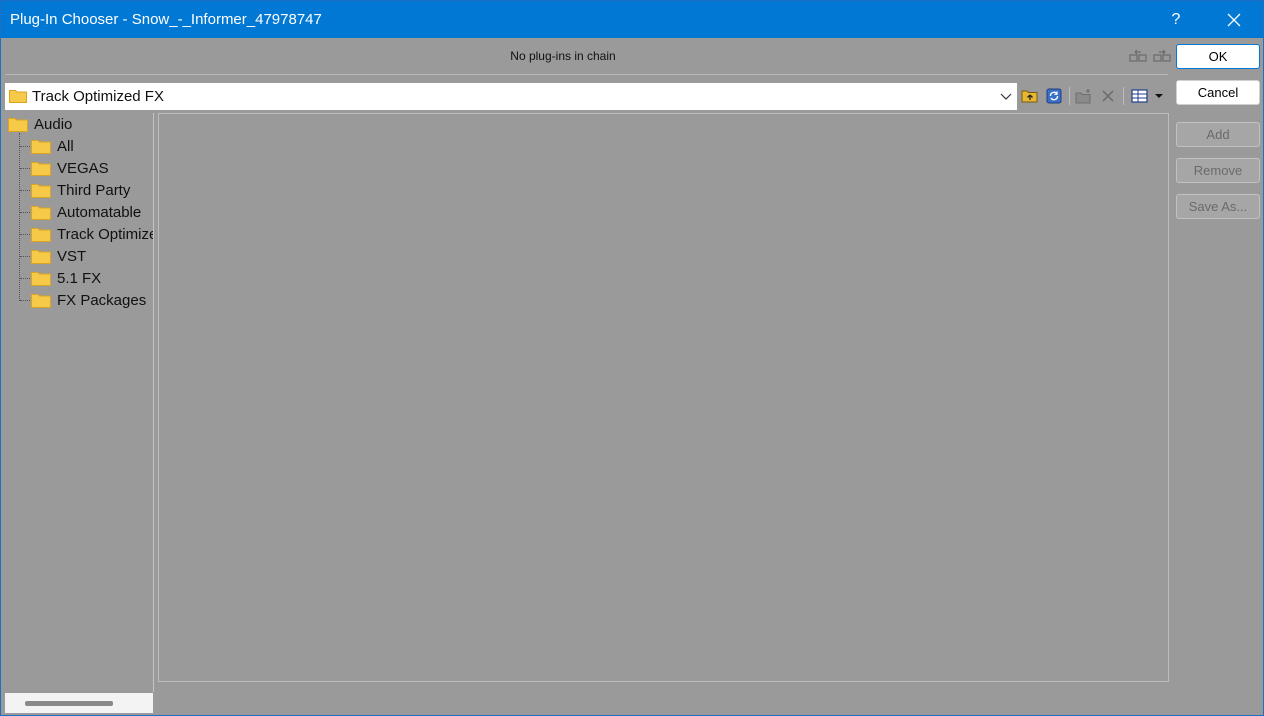 The height and width of the screenshot is (716, 1264). What do you see at coordinates (105, 234) in the screenshot?
I see `tree-item-label: Track Optimized FX` at bounding box center [105, 234].